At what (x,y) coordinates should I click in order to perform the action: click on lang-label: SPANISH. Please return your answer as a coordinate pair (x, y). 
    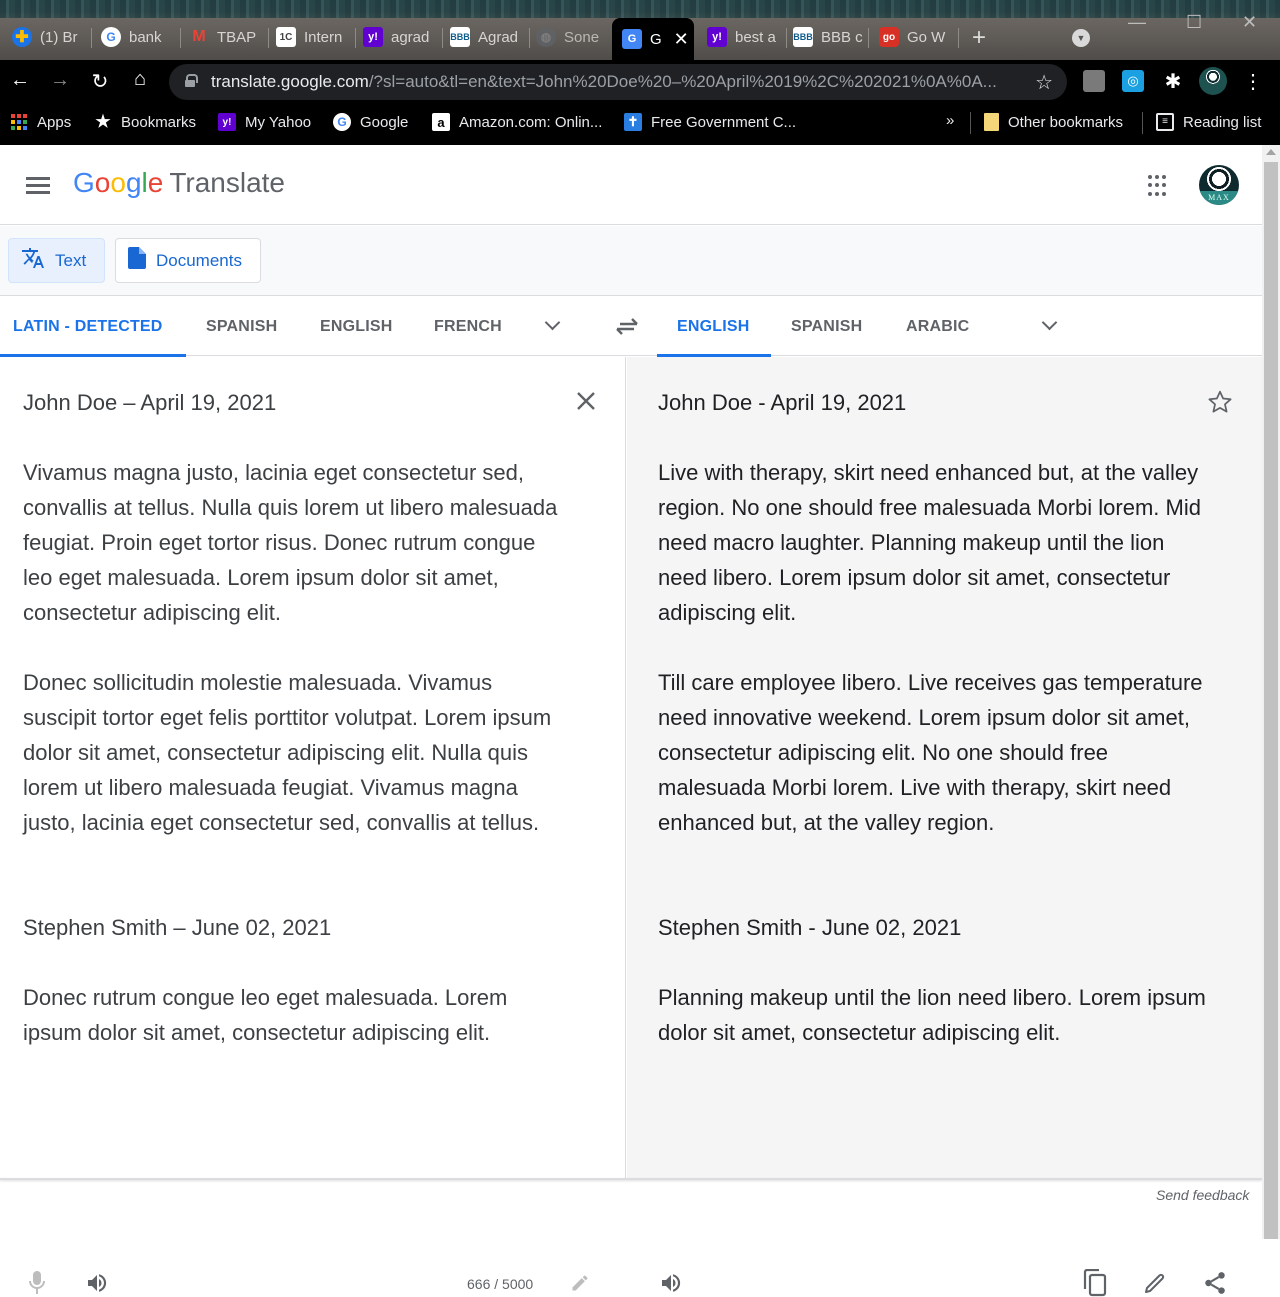
    Looking at the image, I should click on (242, 326).